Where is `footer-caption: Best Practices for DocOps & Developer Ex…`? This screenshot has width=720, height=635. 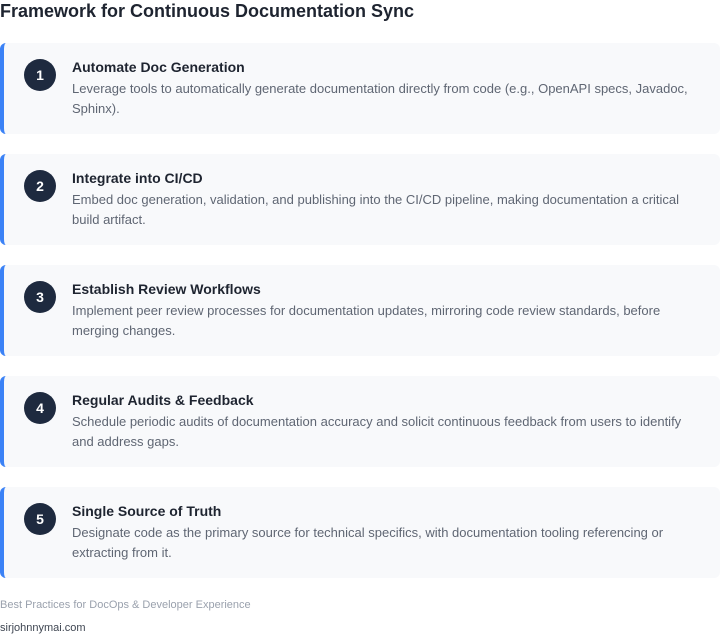
footer-caption: Best Practices for DocOps & Developer Ex… is located at coordinates (125, 605).